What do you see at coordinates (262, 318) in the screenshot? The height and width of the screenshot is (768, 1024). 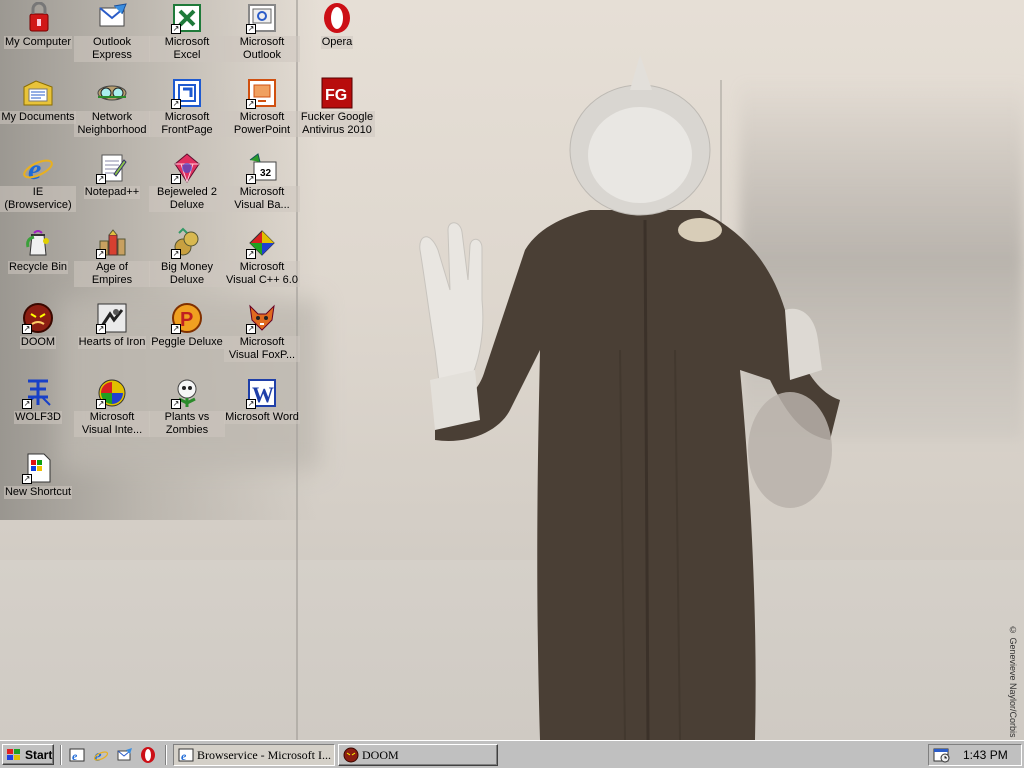 I see `foxpro-icon: ↗` at bounding box center [262, 318].